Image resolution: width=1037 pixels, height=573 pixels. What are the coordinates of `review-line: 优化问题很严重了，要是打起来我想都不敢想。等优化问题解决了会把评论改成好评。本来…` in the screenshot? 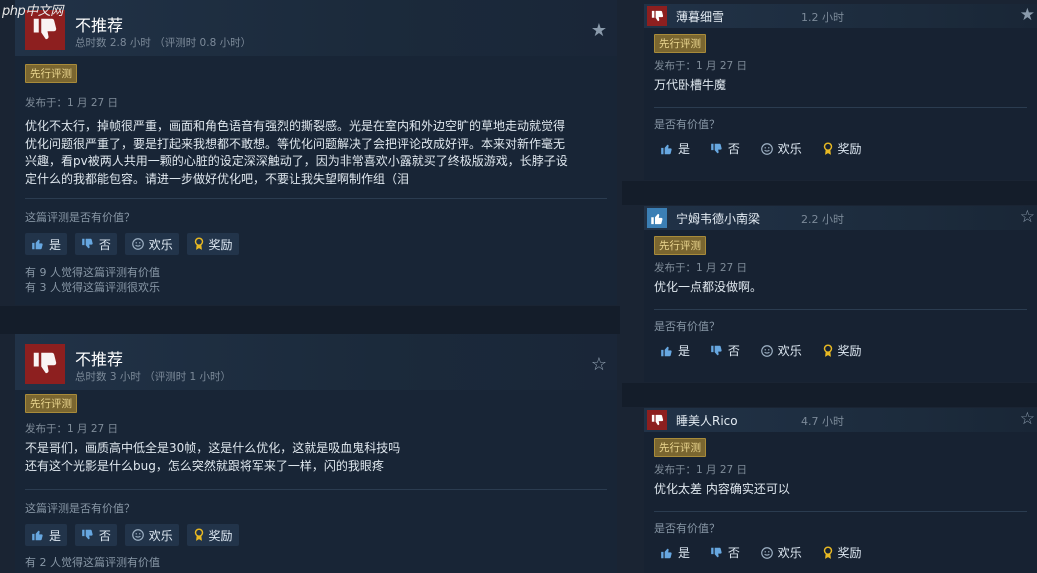 It's located at (295, 143).